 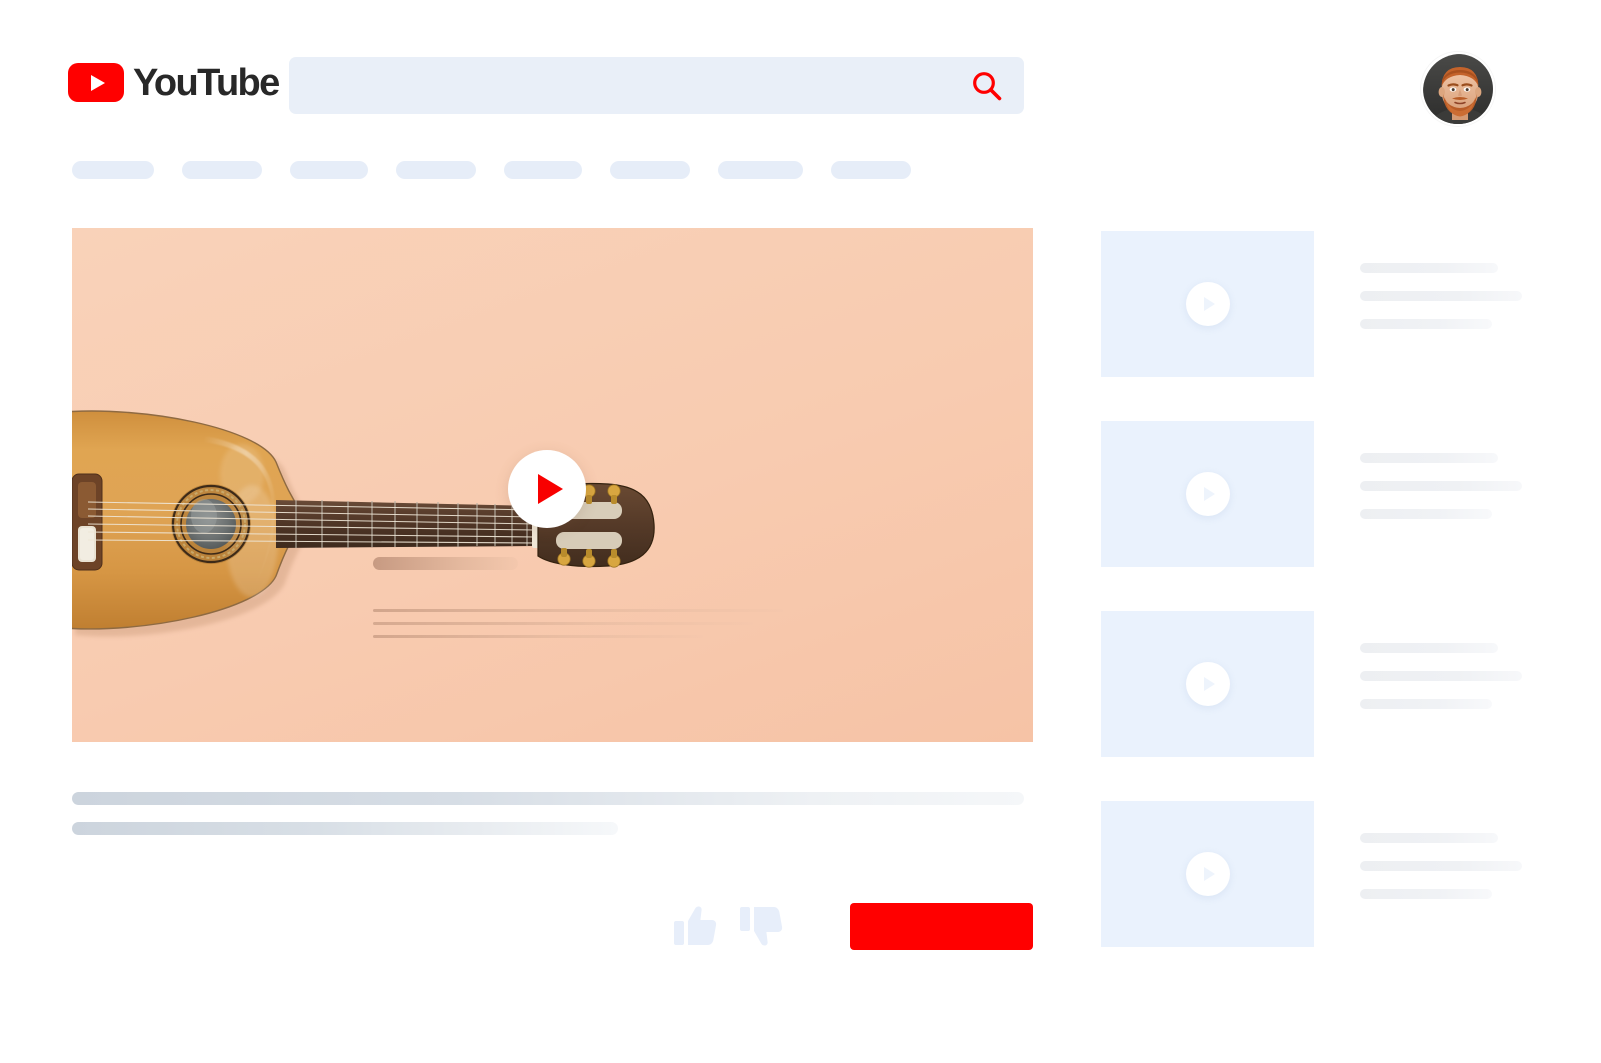 I want to click on play-button, so click(x=547, y=489).